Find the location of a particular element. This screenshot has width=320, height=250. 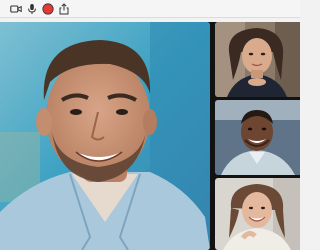

call-toolbar is located at coordinates (150, 9).